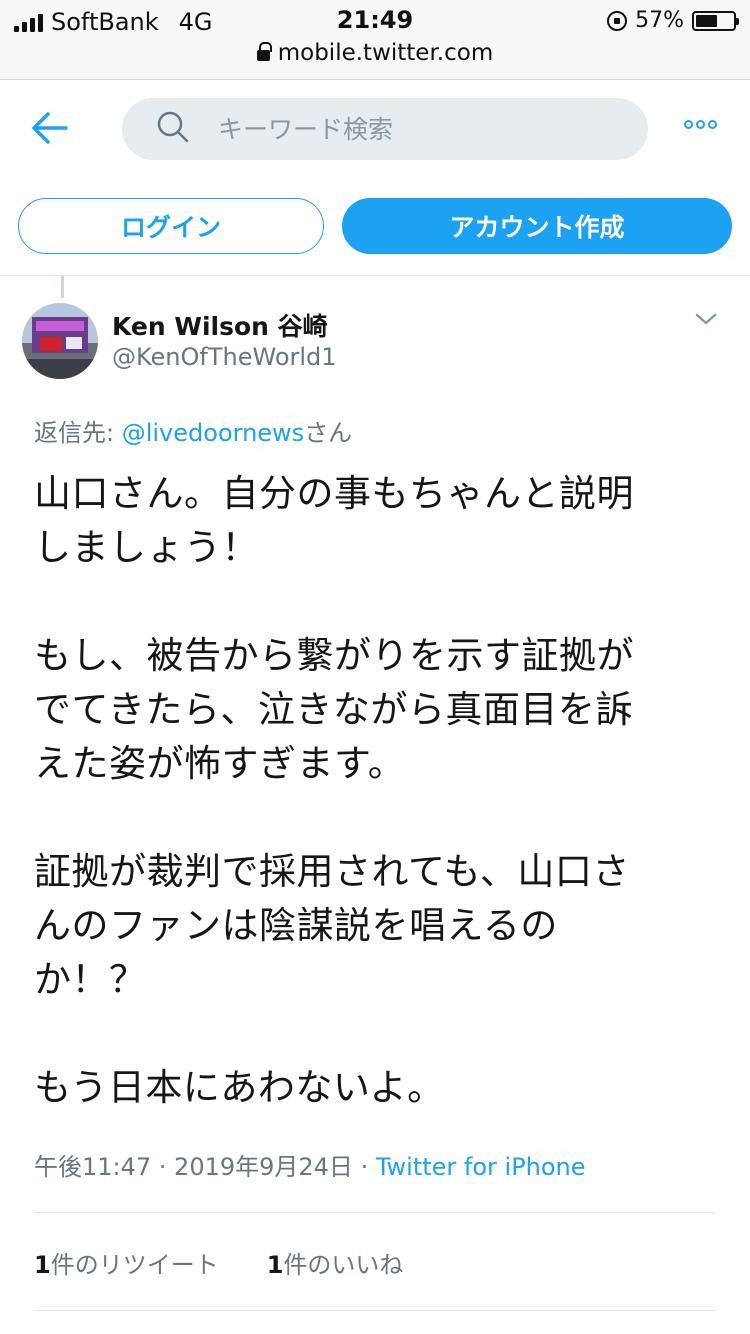 This screenshot has height=1334, width=750. What do you see at coordinates (332, 871) in the screenshot?
I see `tweet-line: 証拠が裁判で採用されても、山口さ` at bounding box center [332, 871].